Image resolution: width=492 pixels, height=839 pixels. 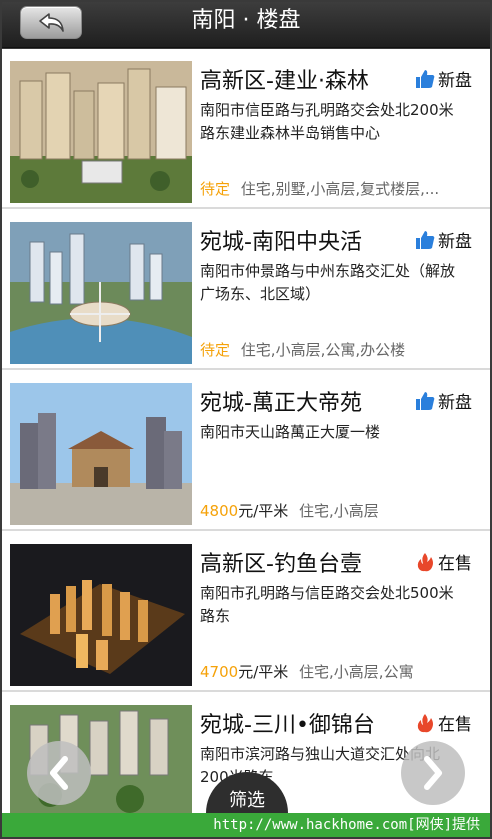 What do you see at coordinates (339, 511) in the screenshot?
I see `listing-types: 住宅,小高层` at bounding box center [339, 511].